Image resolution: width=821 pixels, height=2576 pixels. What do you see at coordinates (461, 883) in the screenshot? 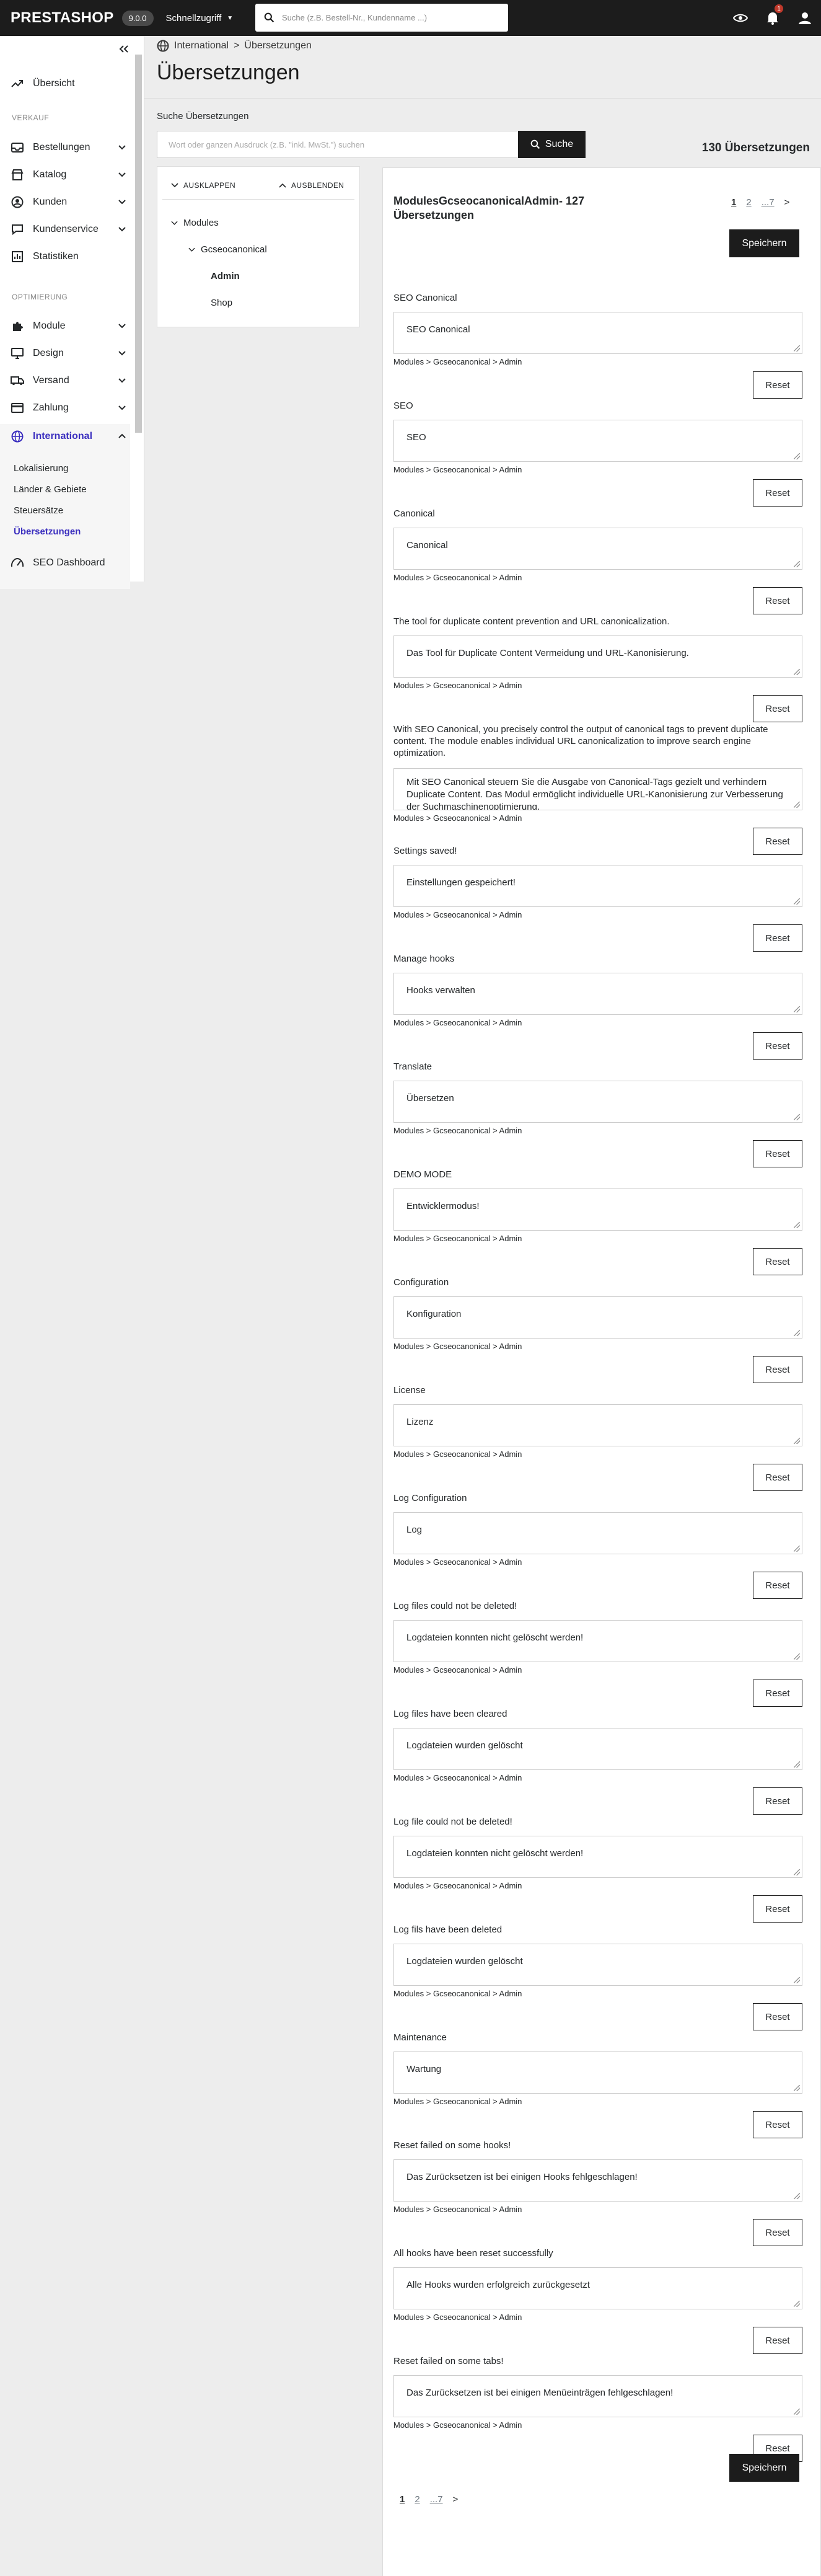
I see `translation-value: Einstellungen gespeichert!` at bounding box center [461, 883].